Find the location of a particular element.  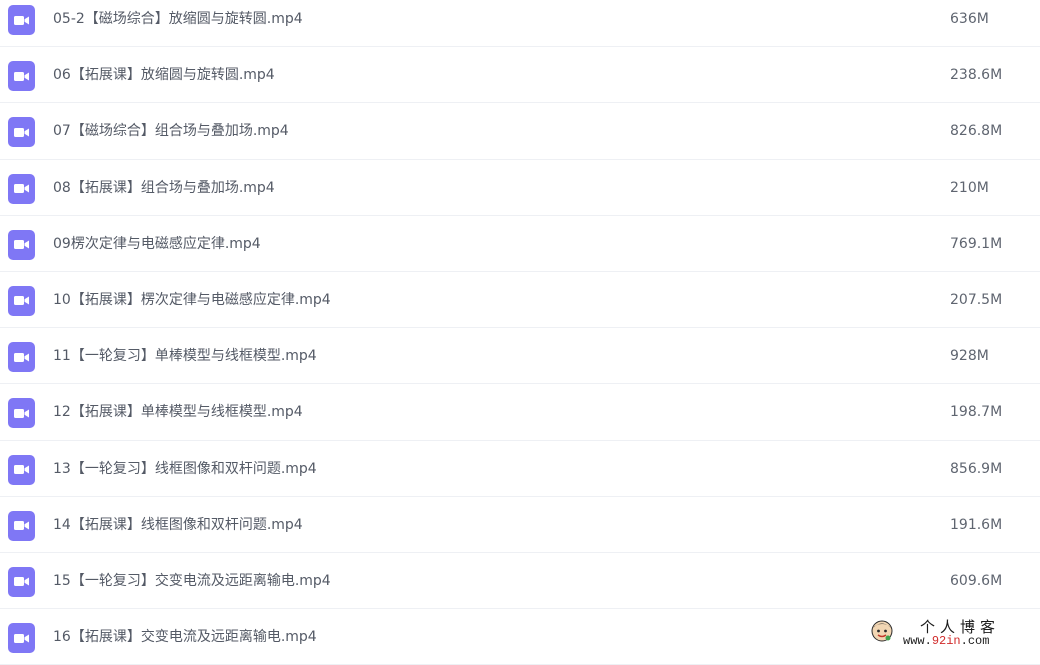

file-name: 12【拓展课】单棒模型与线框模型.mp4 is located at coordinates (178, 412).